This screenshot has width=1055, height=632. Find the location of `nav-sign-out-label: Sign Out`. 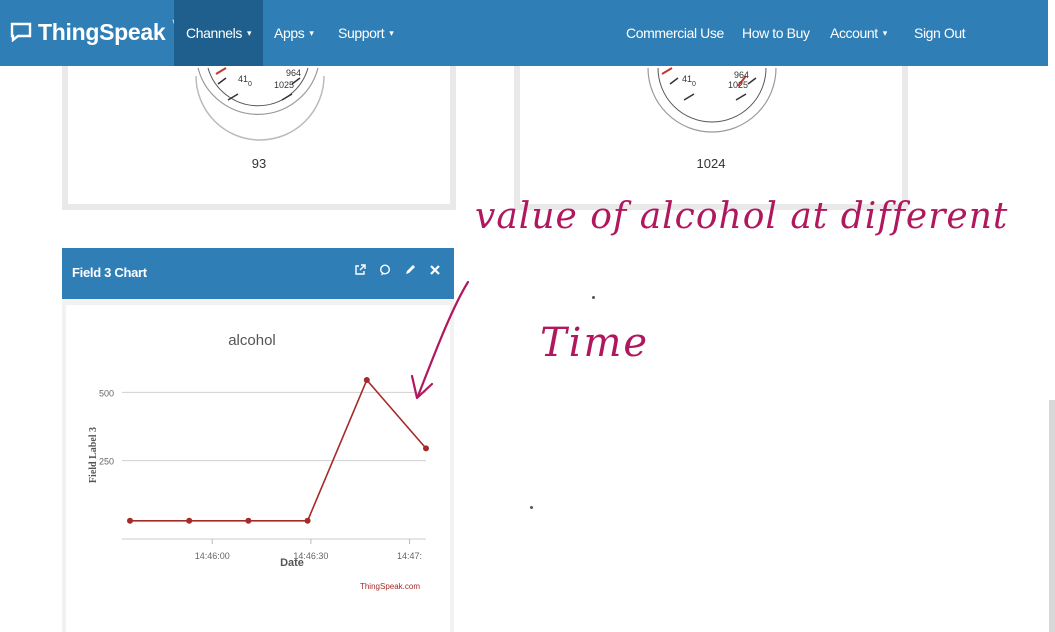

nav-sign-out-label: Sign Out is located at coordinates (940, 33).